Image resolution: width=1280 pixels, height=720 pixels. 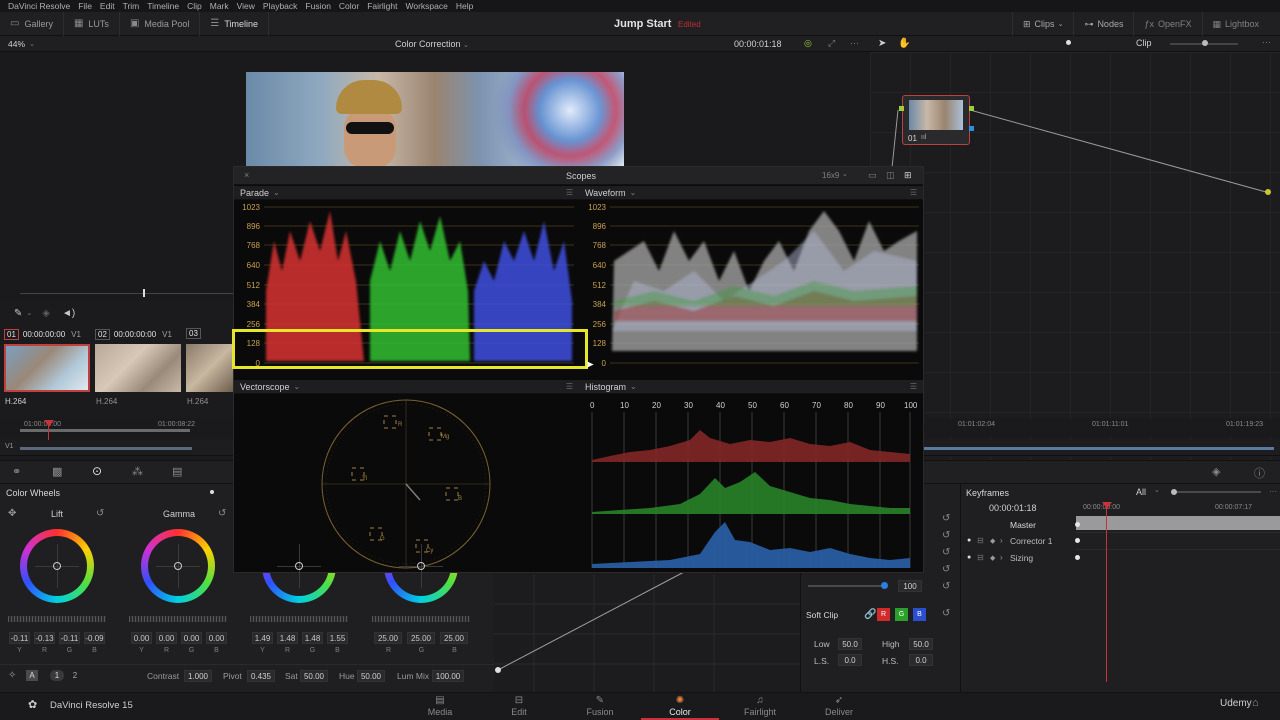 I want to click on page-media: ▤ Media, so click(x=440, y=706).